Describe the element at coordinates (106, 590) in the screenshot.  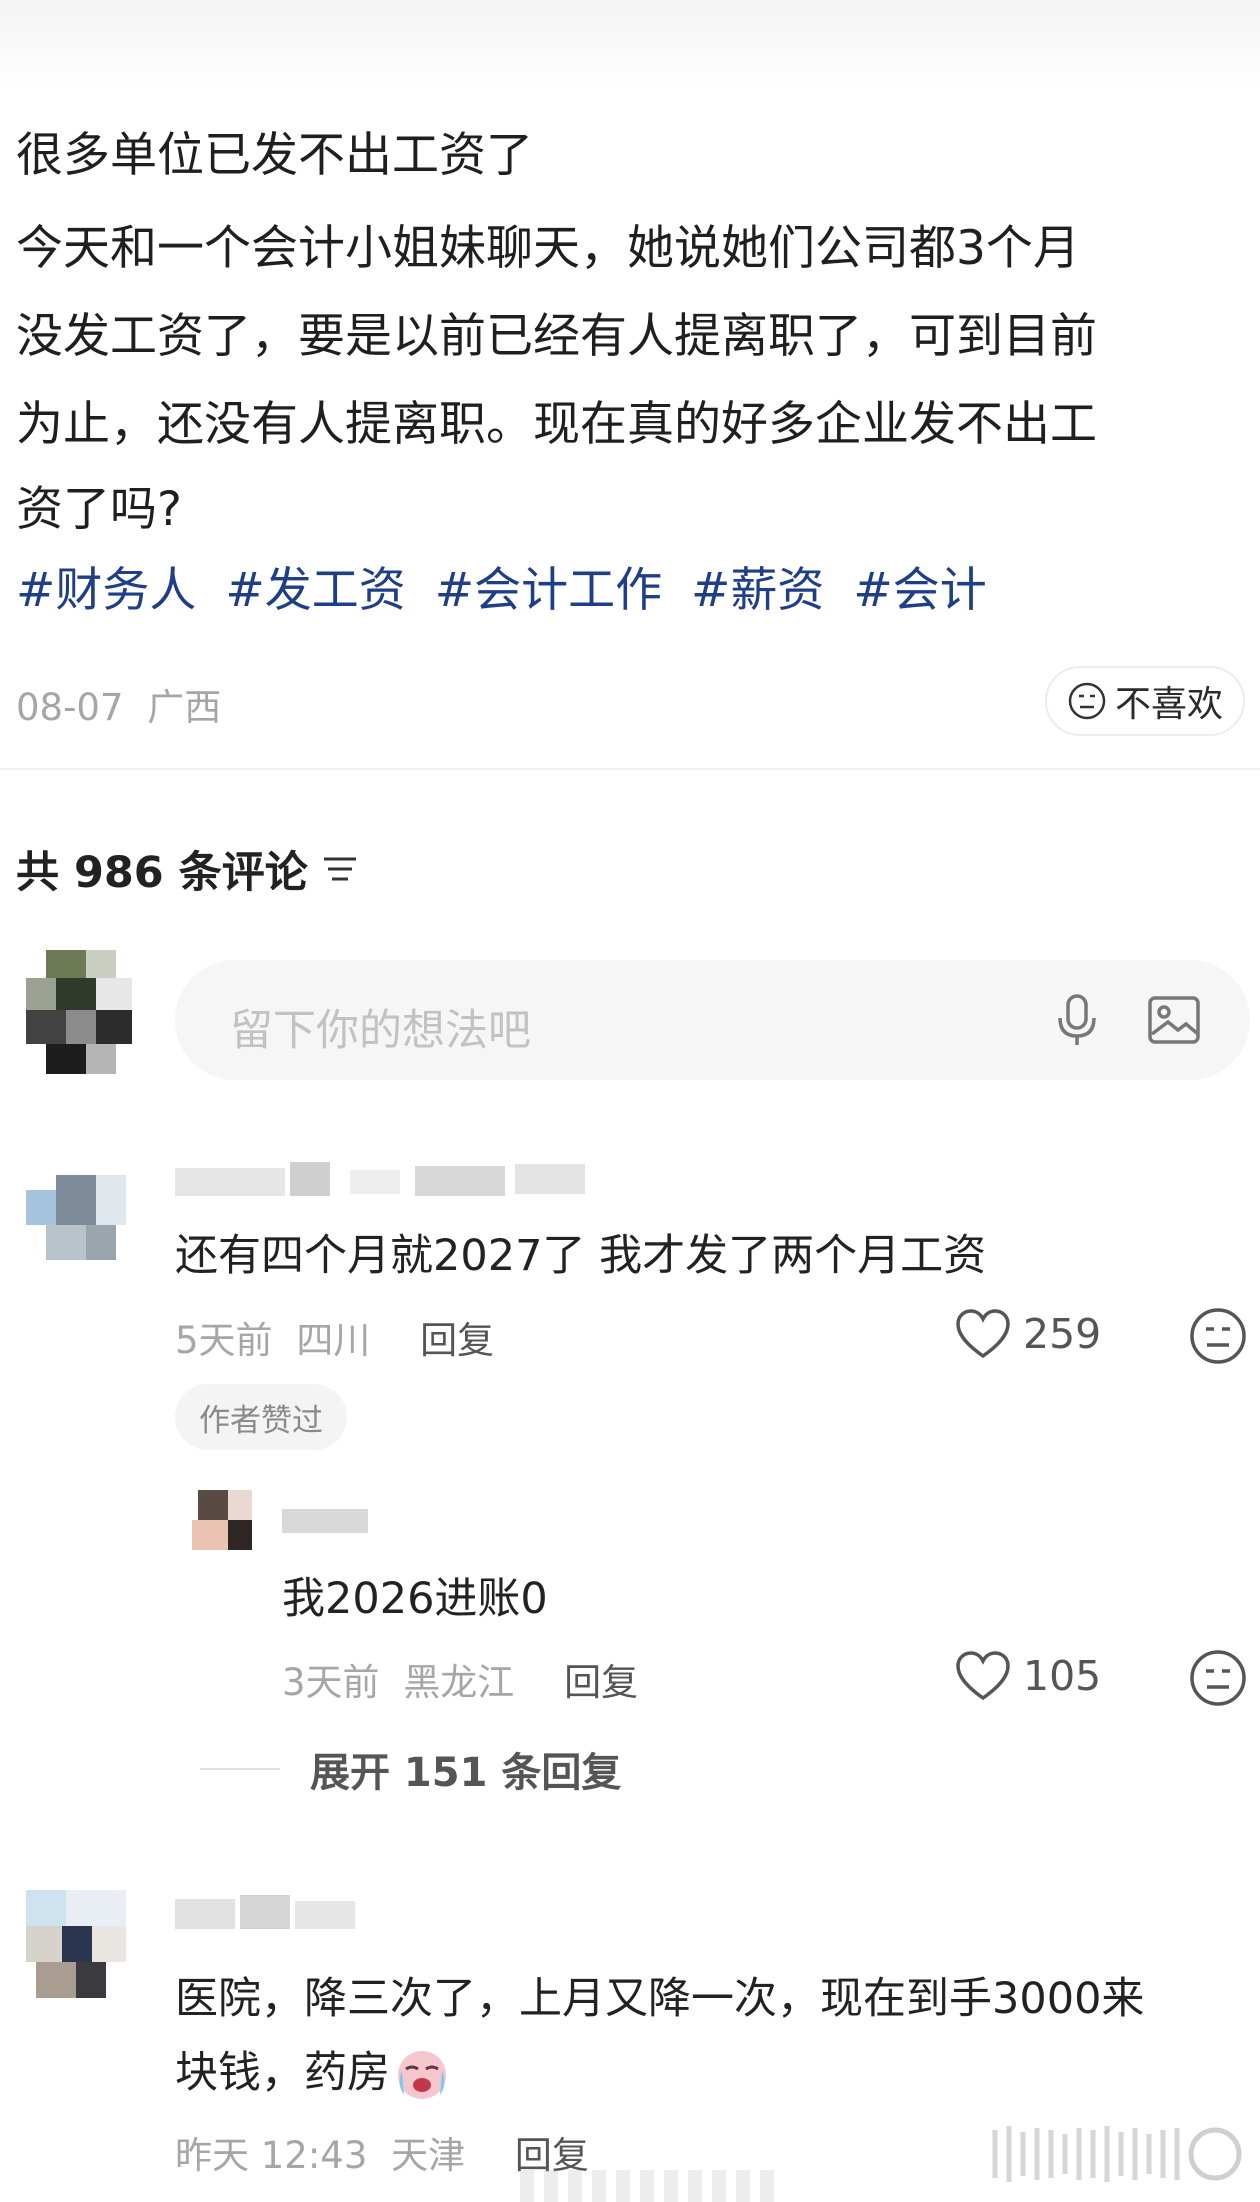
I see `tag-link: #财务人` at that location.